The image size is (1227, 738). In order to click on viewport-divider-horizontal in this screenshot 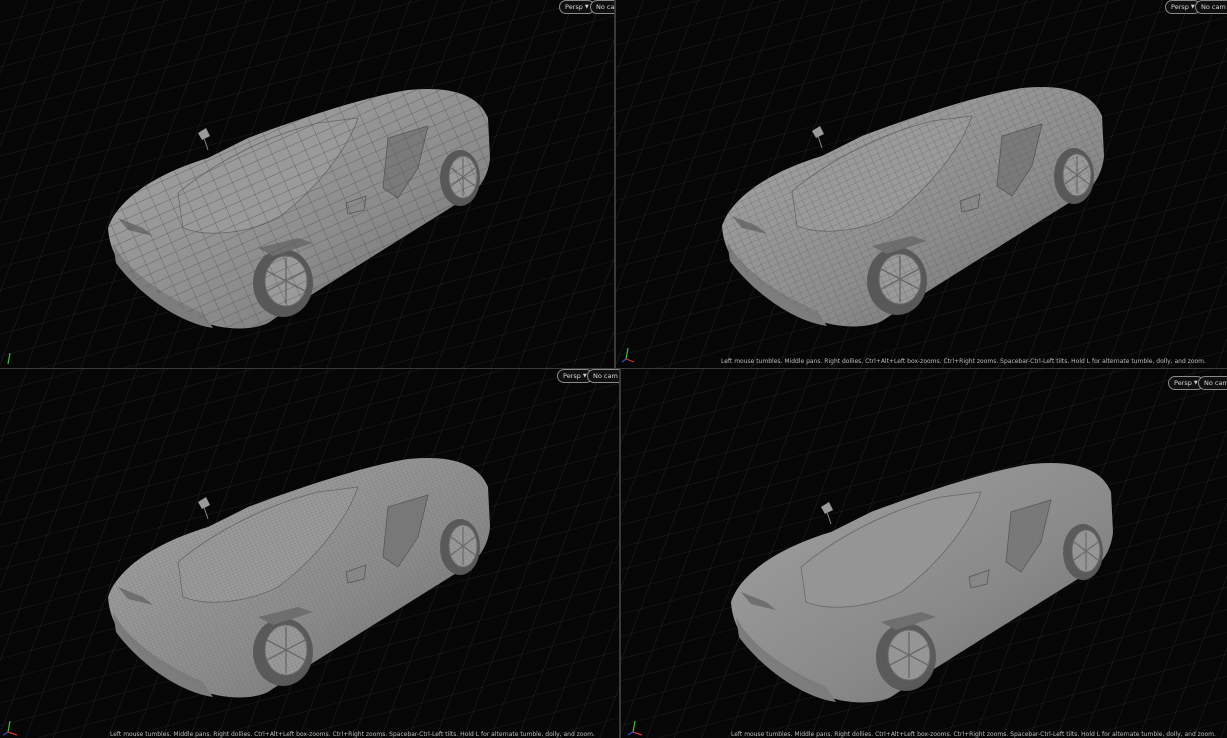, I will do `click(613, 368)`.